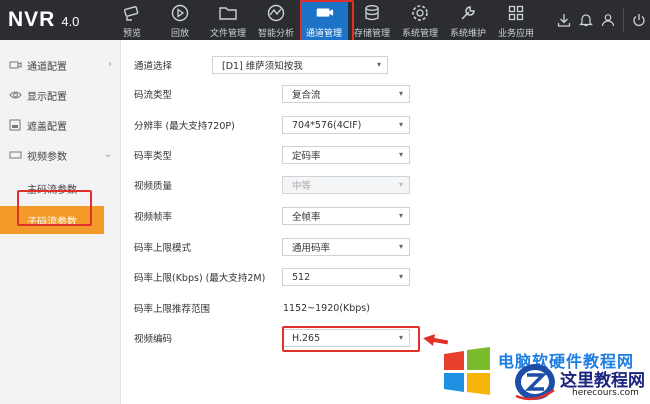  Describe the element at coordinates (172, 309) in the screenshot. I see `field-label: 码率上限推荐范围` at that location.